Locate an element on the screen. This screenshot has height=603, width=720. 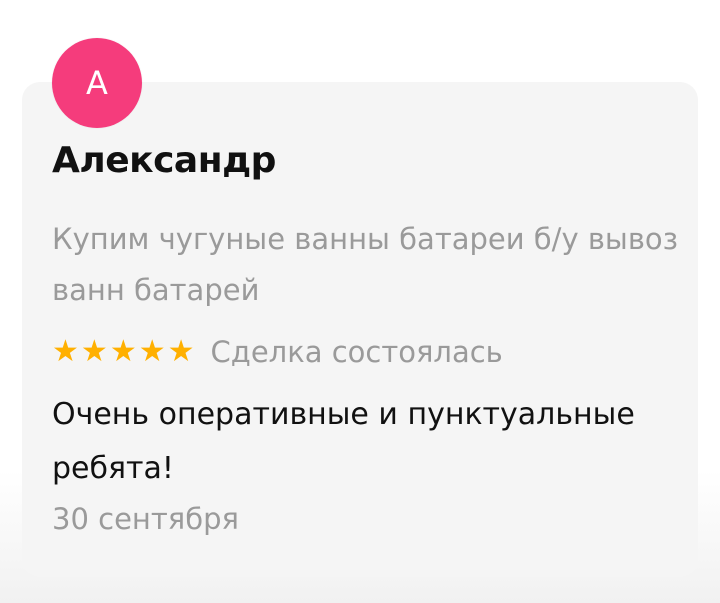
rating-row: ★ ★ ★ ★ ★ Сделка состоялась is located at coordinates (277, 352).